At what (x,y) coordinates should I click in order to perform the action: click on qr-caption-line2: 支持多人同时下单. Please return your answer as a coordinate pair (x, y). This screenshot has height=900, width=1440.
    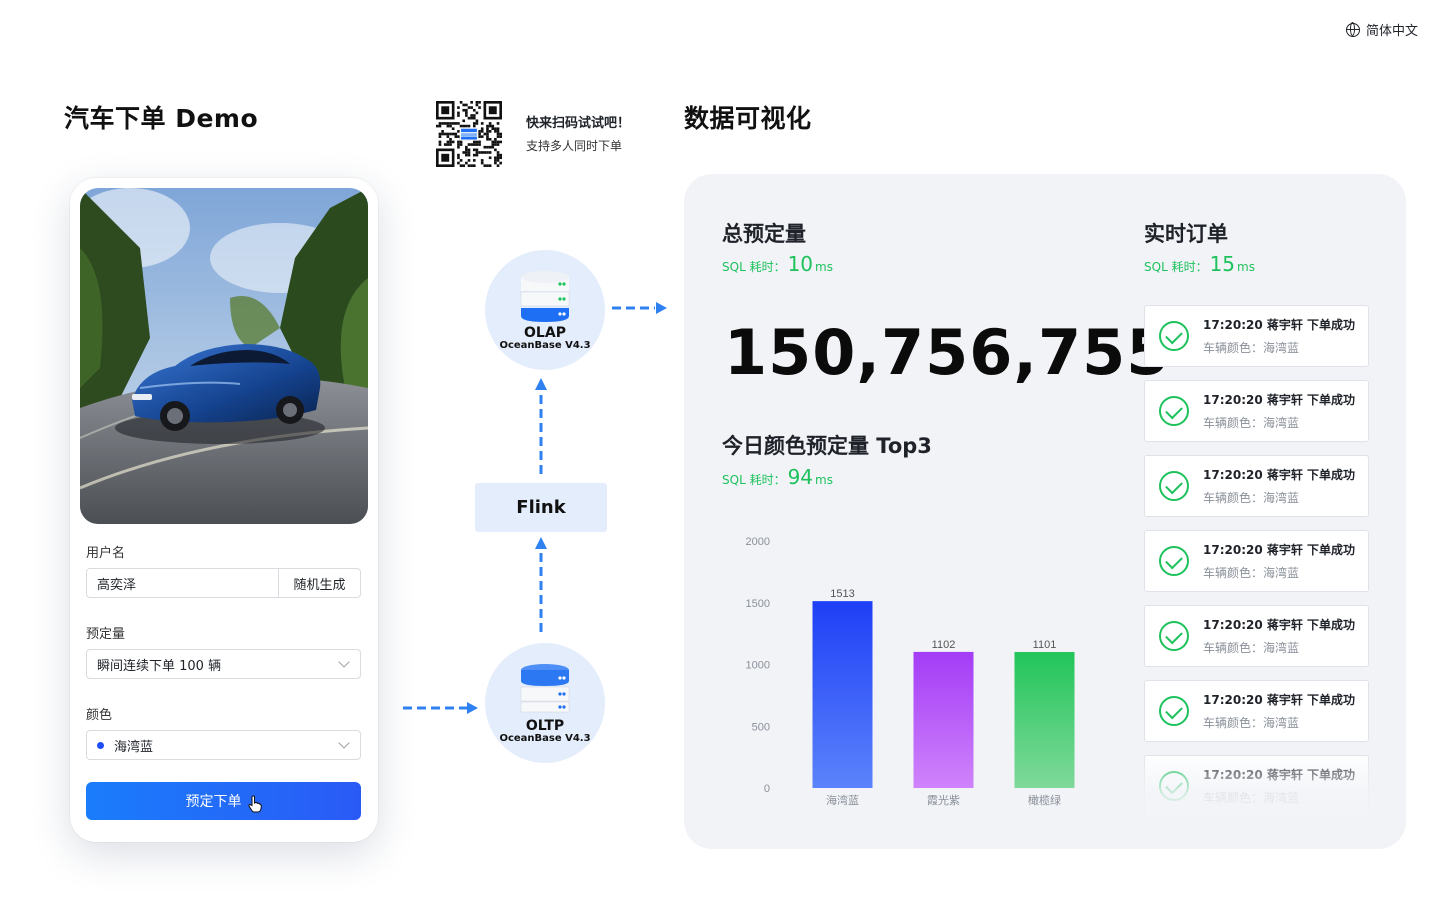
    Looking at the image, I should click on (574, 146).